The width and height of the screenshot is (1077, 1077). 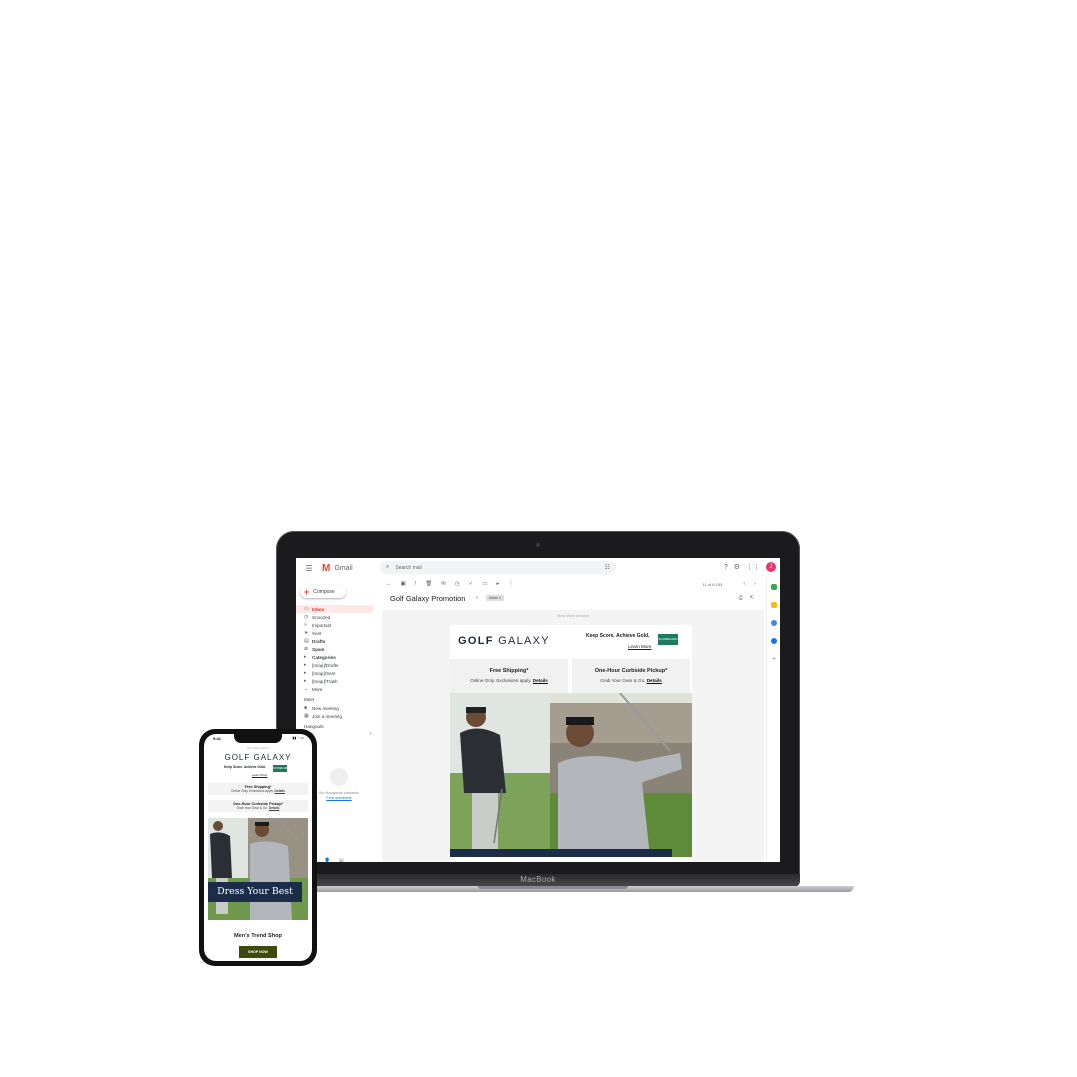 What do you see at coordinates (774, 641) in the screenshot?
I see `contacts-icon` at bounding box center [774, 641].